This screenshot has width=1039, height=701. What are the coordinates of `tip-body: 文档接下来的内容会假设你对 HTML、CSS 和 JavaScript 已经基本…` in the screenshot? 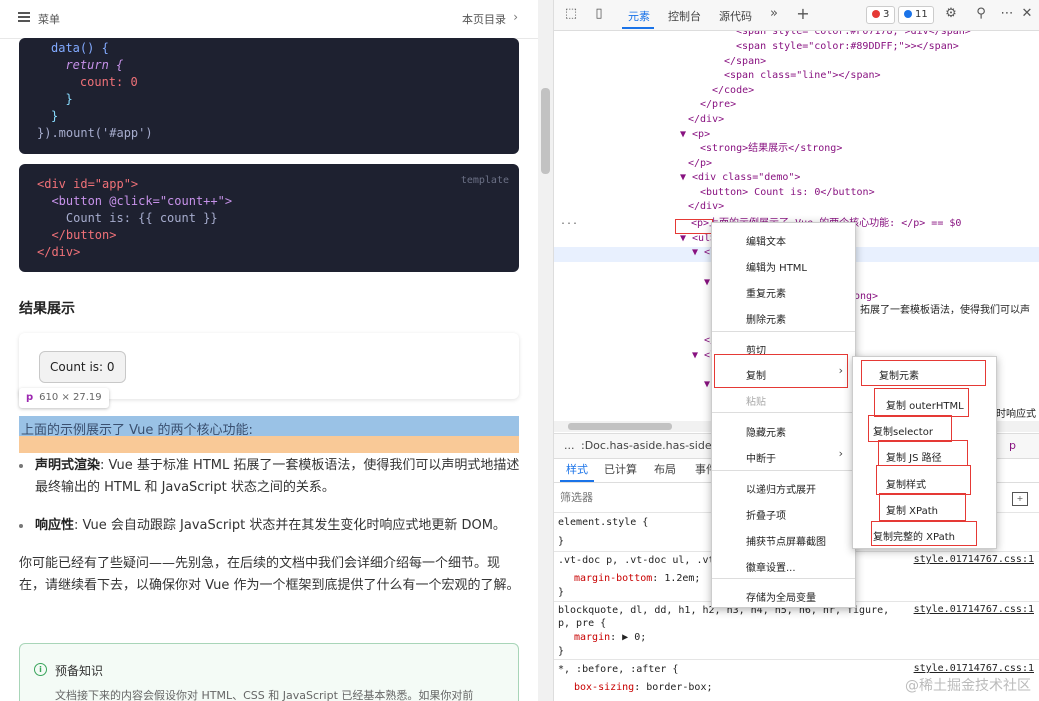 It's located at (264, 695).